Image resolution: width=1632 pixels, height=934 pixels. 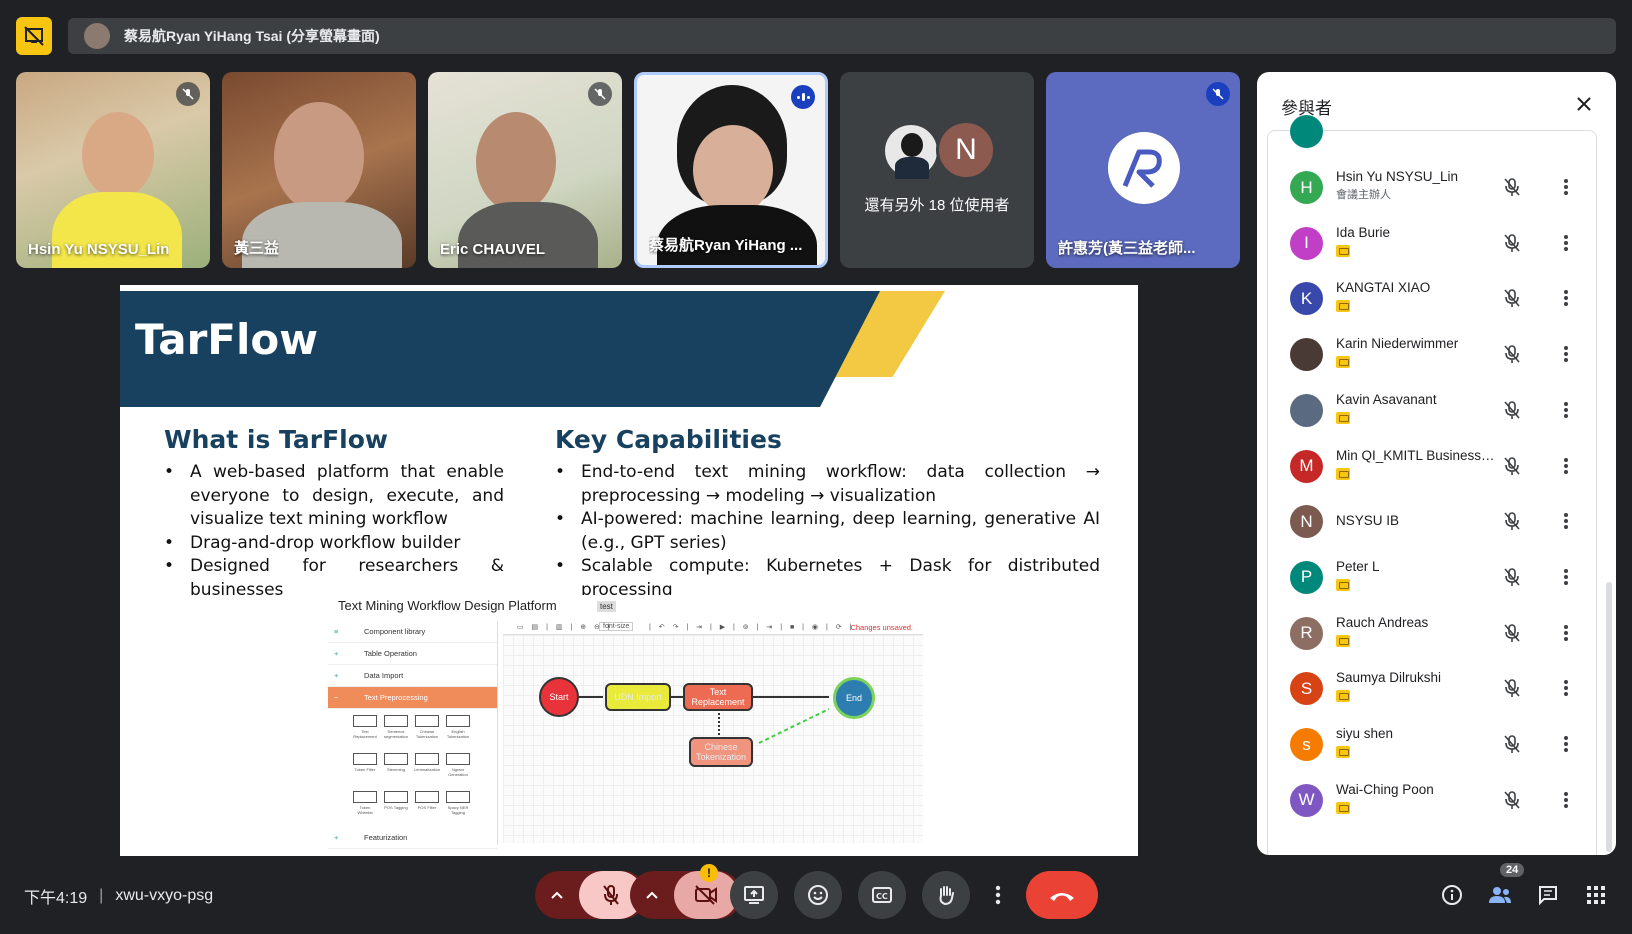 I want to click on workflow-node-start: Start, so click(x=559, y=697).